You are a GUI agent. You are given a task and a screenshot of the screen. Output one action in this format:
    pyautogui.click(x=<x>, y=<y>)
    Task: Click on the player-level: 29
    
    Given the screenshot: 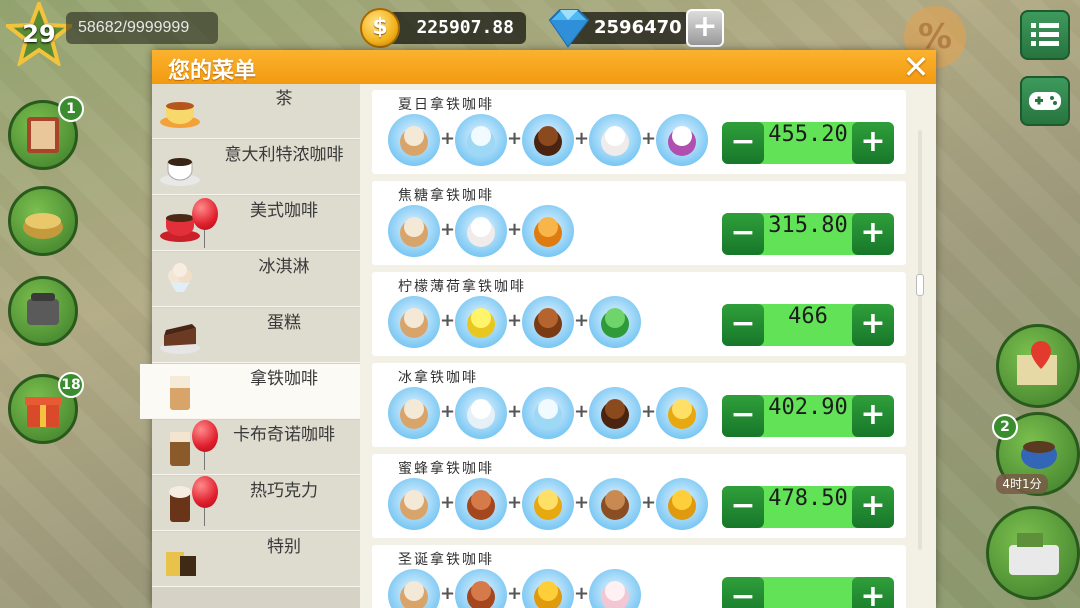 What is the action you would take?
    pyautogui.click(x=39, y=34)
    